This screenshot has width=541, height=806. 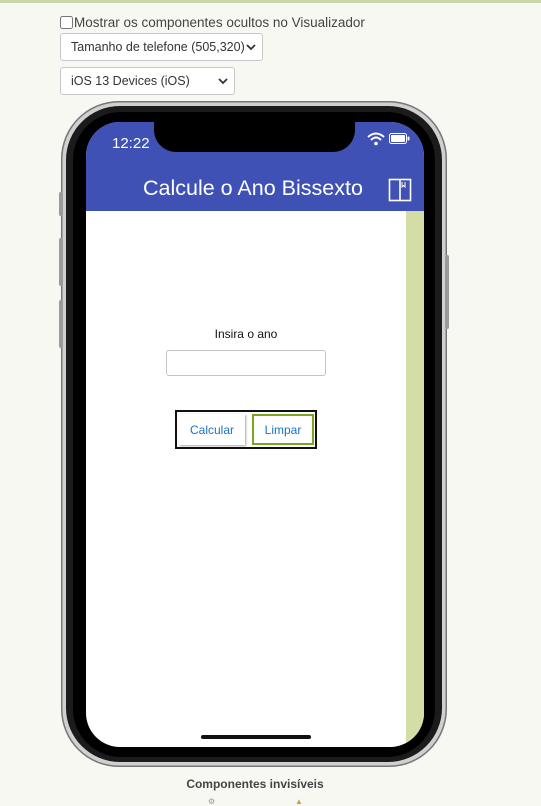 What do you see at coordinates (399, 138) in the screenshot?
I see `battery-icon` at bounding box center [399, 138].